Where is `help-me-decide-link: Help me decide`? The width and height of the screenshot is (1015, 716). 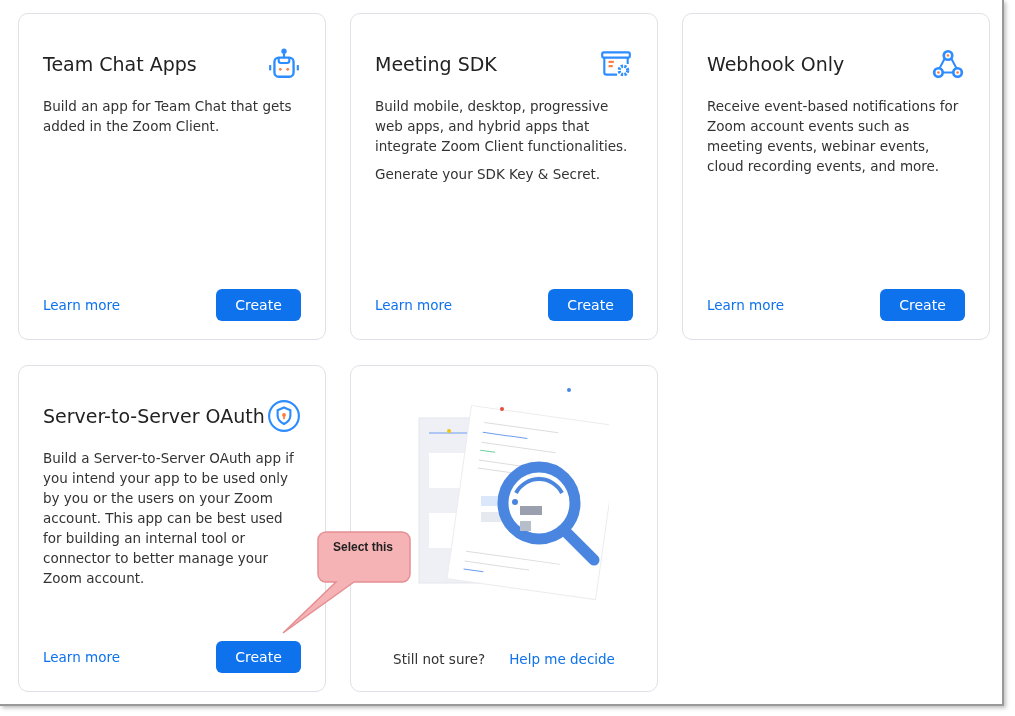
help-me-decide-link: Help me decide is located at coordinates (562, 659).